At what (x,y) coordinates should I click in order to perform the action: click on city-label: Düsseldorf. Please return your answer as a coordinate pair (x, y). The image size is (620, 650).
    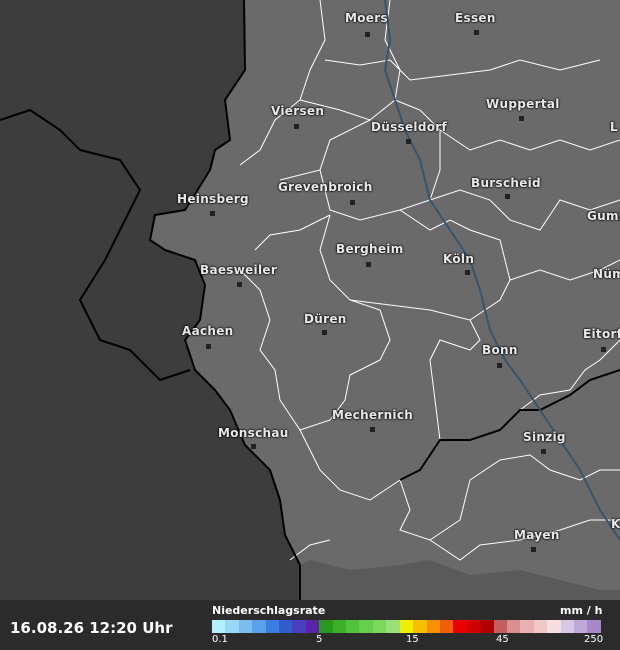
    Looking at the image, I should click on (409, 127).